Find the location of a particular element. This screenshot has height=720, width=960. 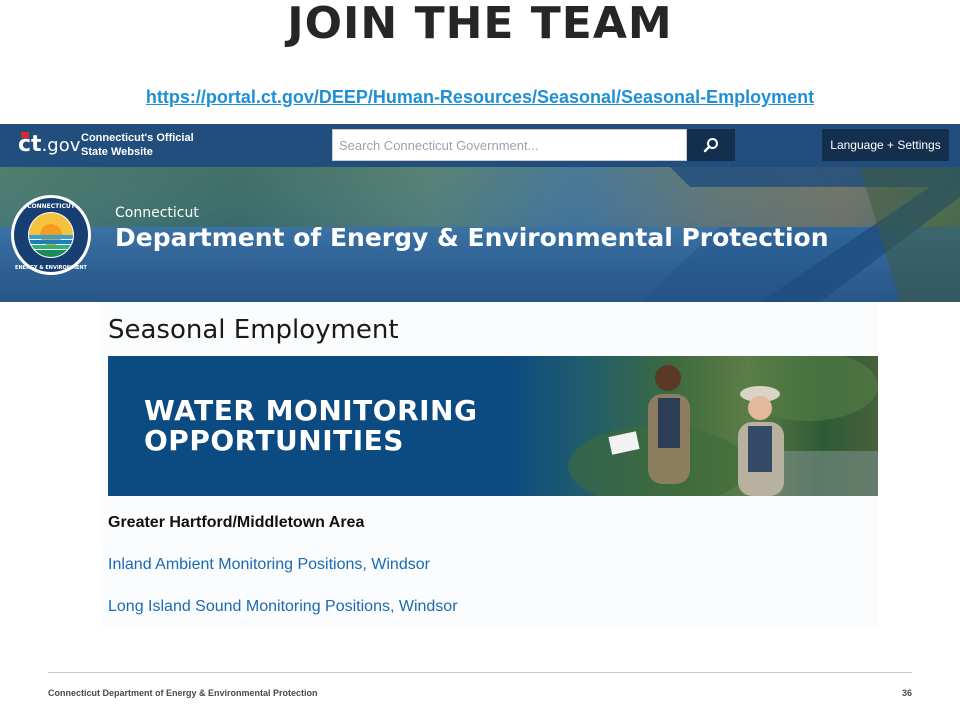

ctgov-logo: ct.gov is located at coordinates (49, 145).